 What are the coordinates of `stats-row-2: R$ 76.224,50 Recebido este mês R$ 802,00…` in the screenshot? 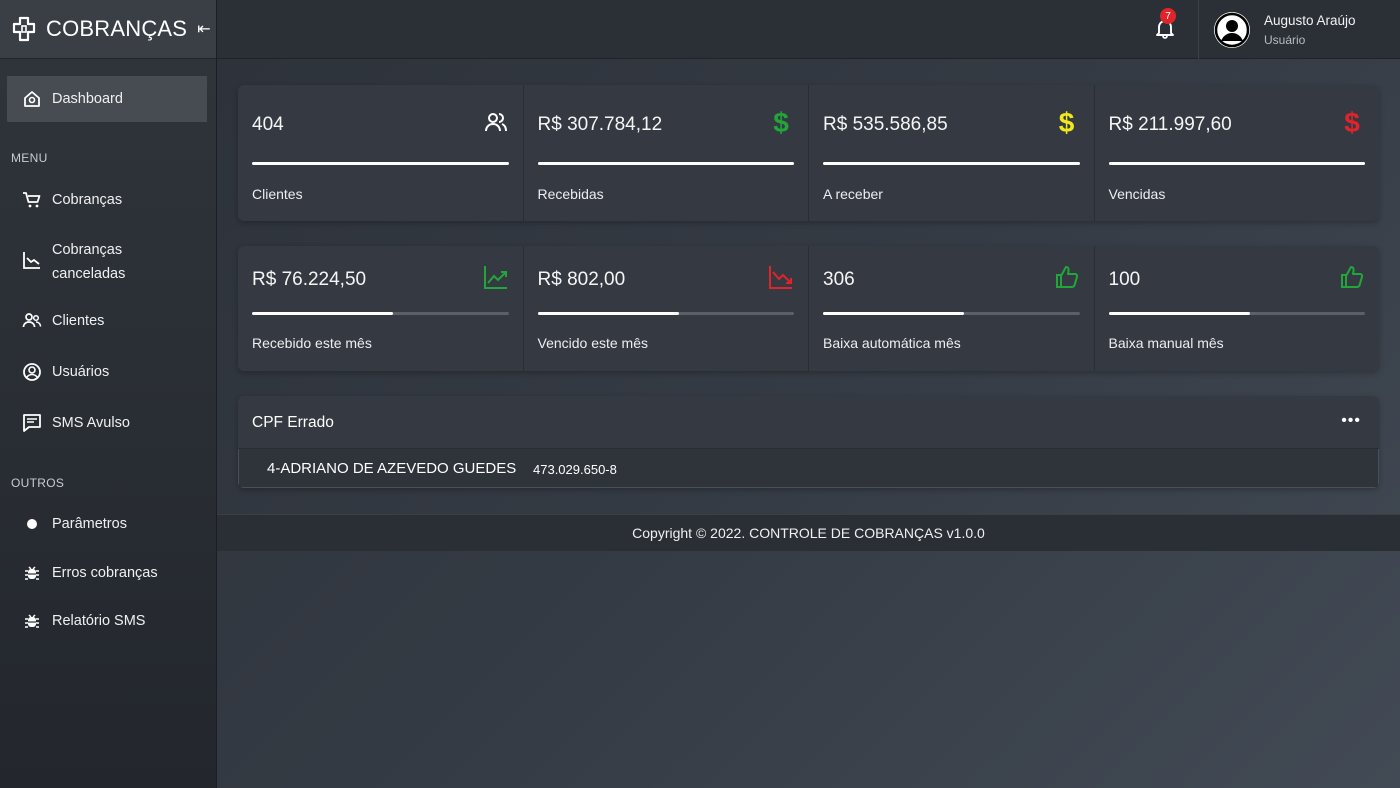 It's located at (808, 308).